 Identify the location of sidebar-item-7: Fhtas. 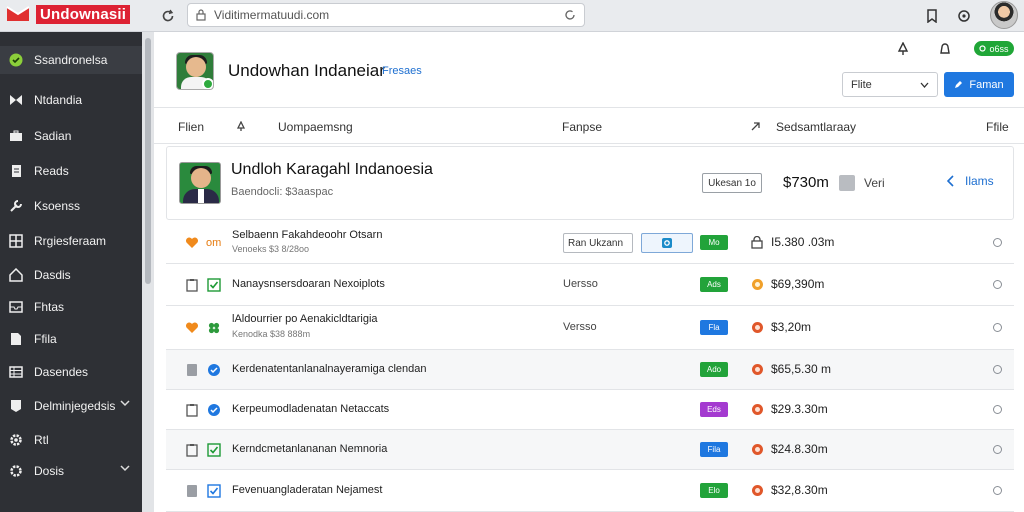
(71, 307).